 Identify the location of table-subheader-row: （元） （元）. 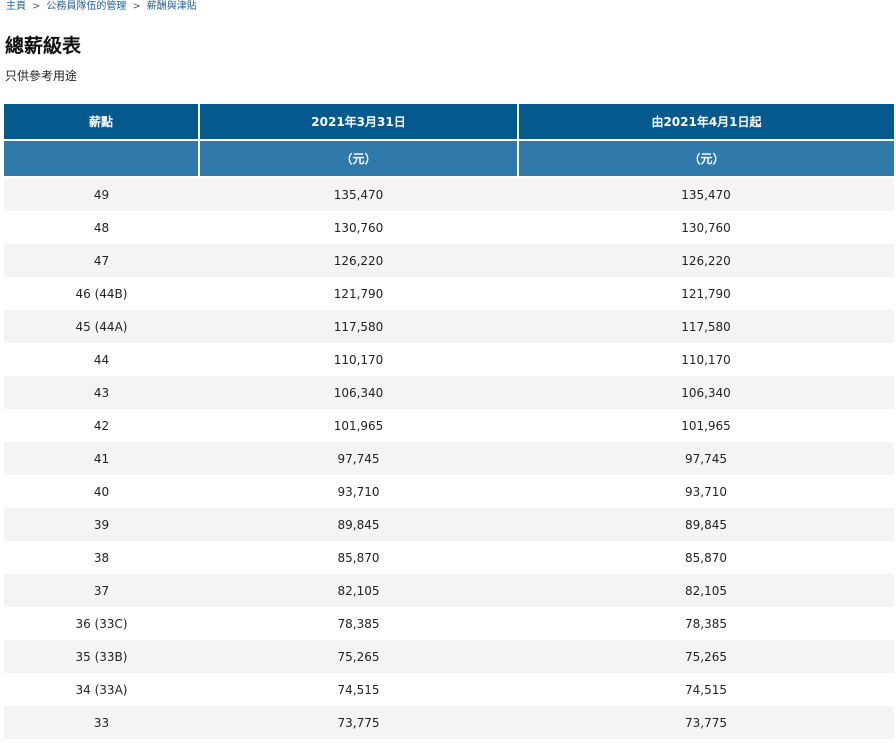
(449, 159).